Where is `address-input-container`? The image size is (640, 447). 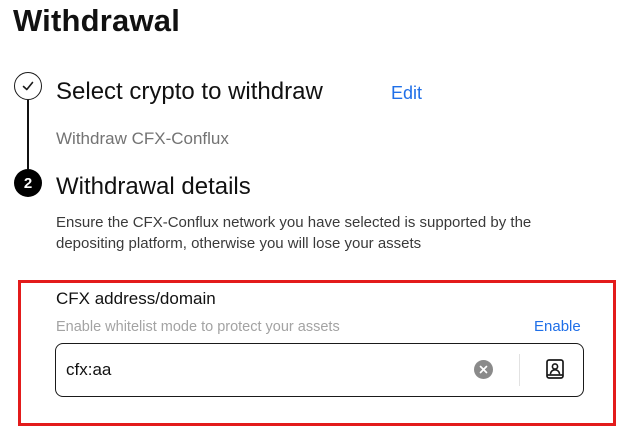 address-input-container is located at coordinates (319, 370).